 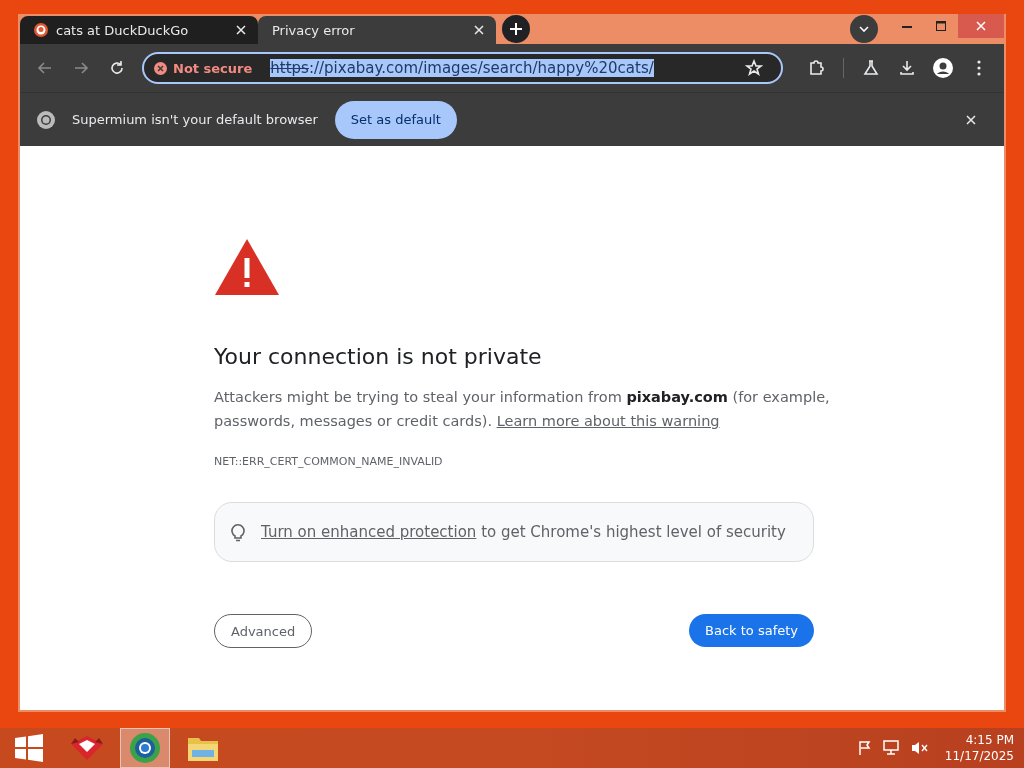 What do you see at coordinates (378, 356) in the screenshot?
I see `error-heading: Your connection is not private` at bounding box center [378, 356].